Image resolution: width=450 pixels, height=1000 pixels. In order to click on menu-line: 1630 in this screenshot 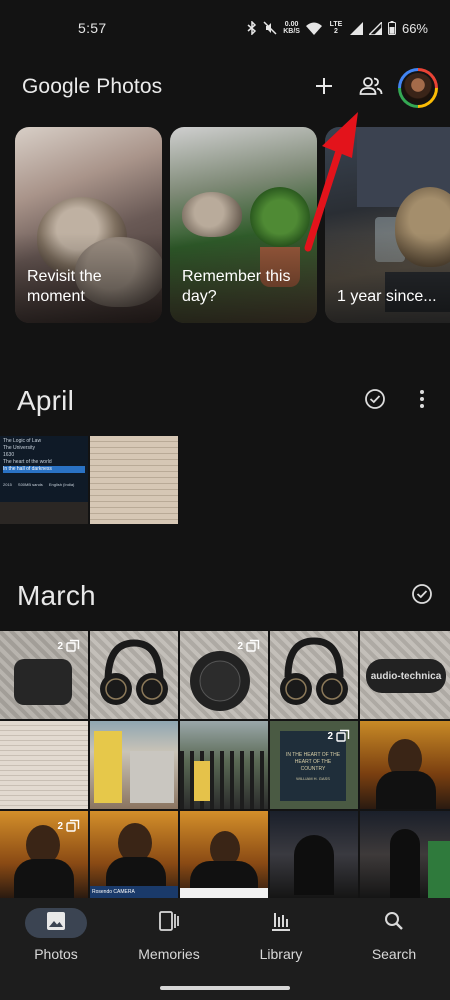, I will do `click(9, 455)`.